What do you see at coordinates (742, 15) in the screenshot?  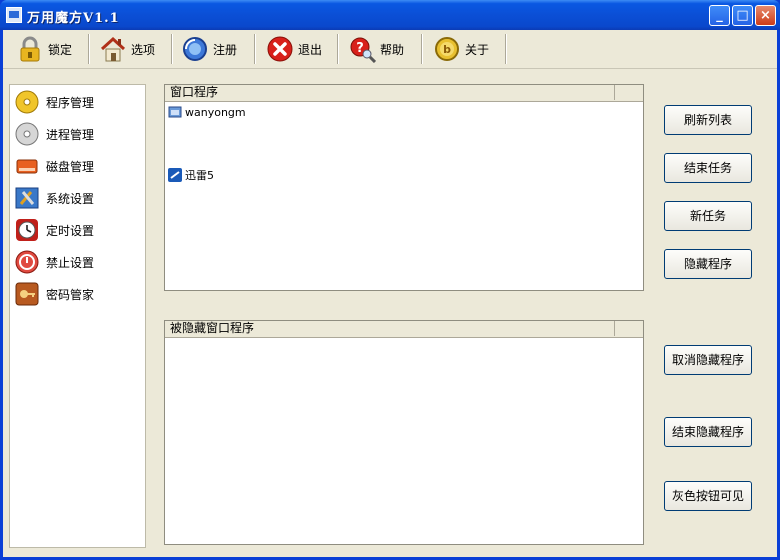 I see `maximize-button: □` at bounding box center [742, 15].